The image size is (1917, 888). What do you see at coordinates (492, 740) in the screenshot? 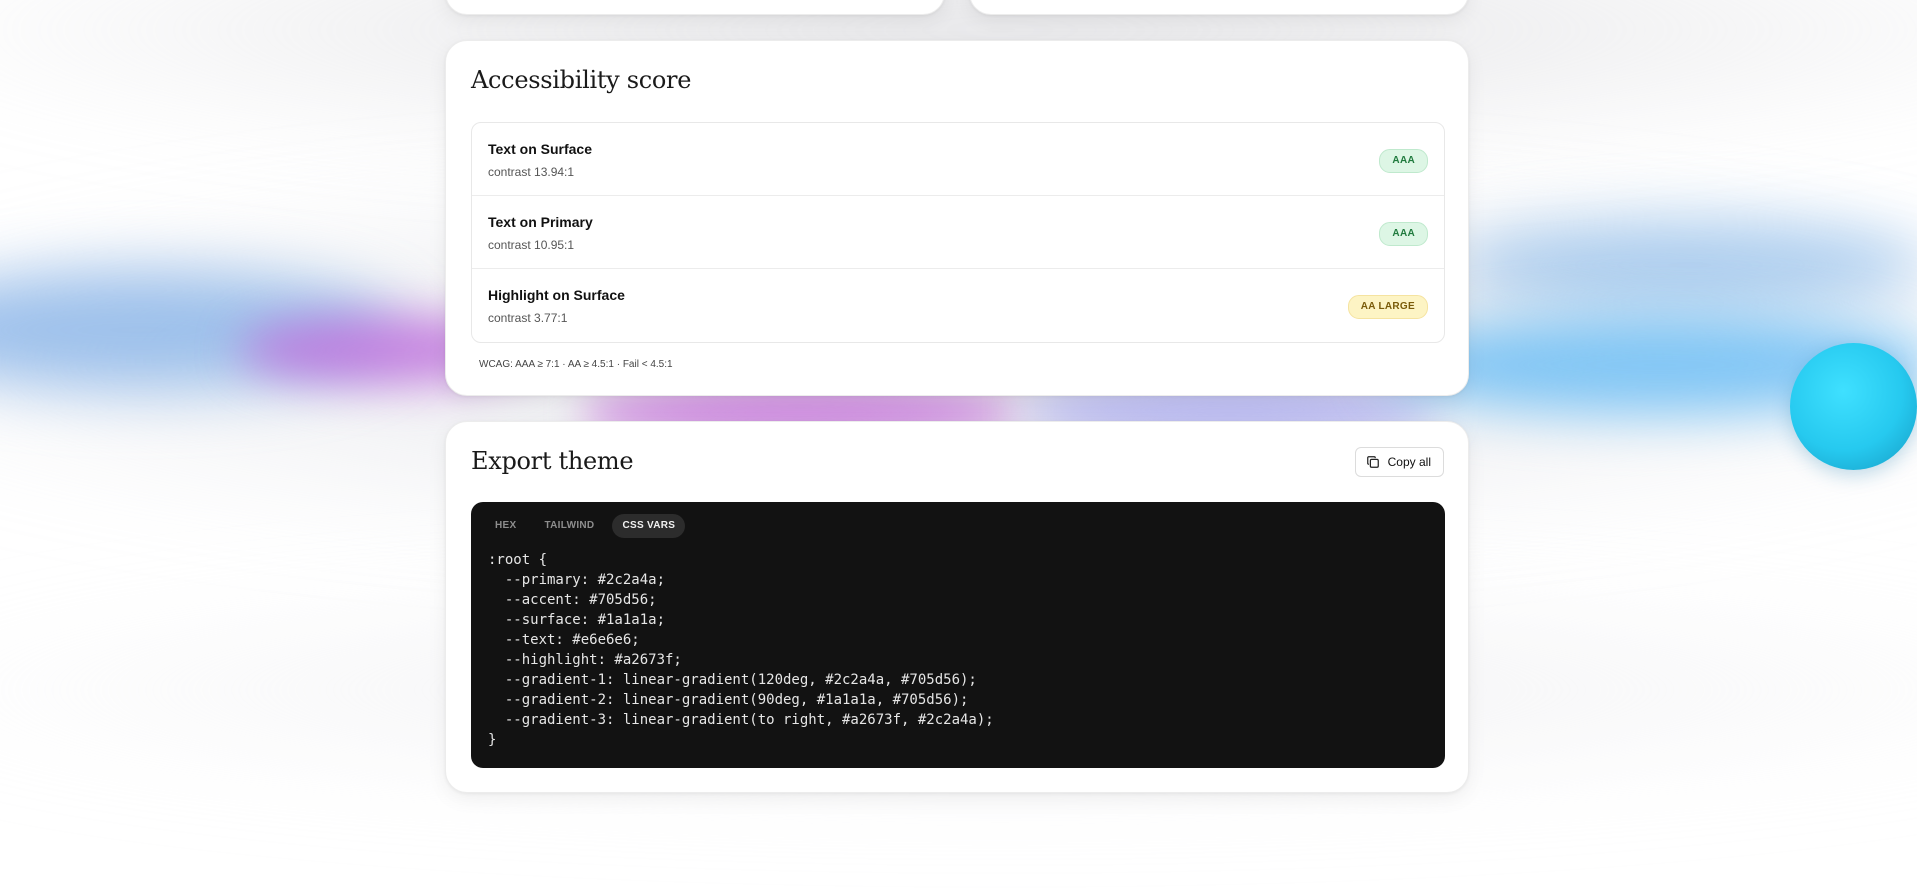
I see `code-line: }` at bounding box center [492, 740].